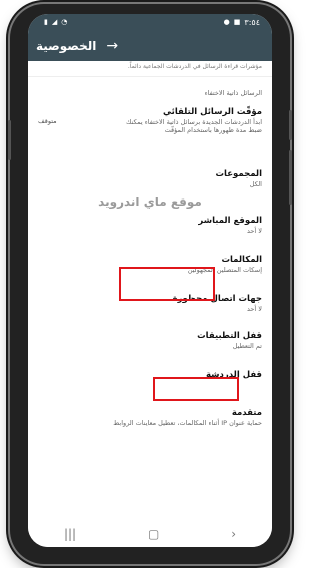 This screenshot has height=568, width=320. What do you see at coordinates (112, 46) in the screenshot?
I see `arrow-right-icon: →` at bounding box center [112, 46].